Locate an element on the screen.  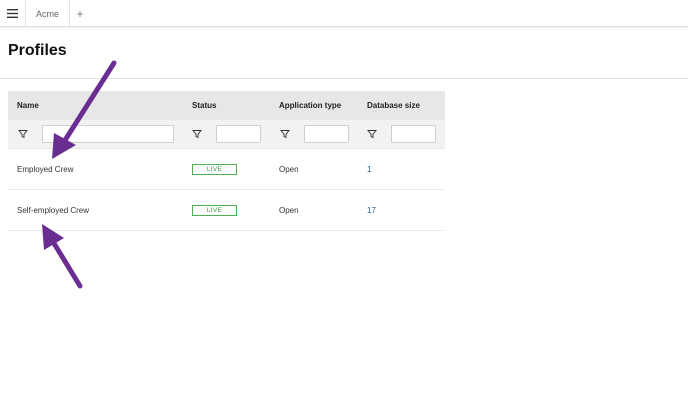
top-bar: Acme + is located at coordinates (344, 13).